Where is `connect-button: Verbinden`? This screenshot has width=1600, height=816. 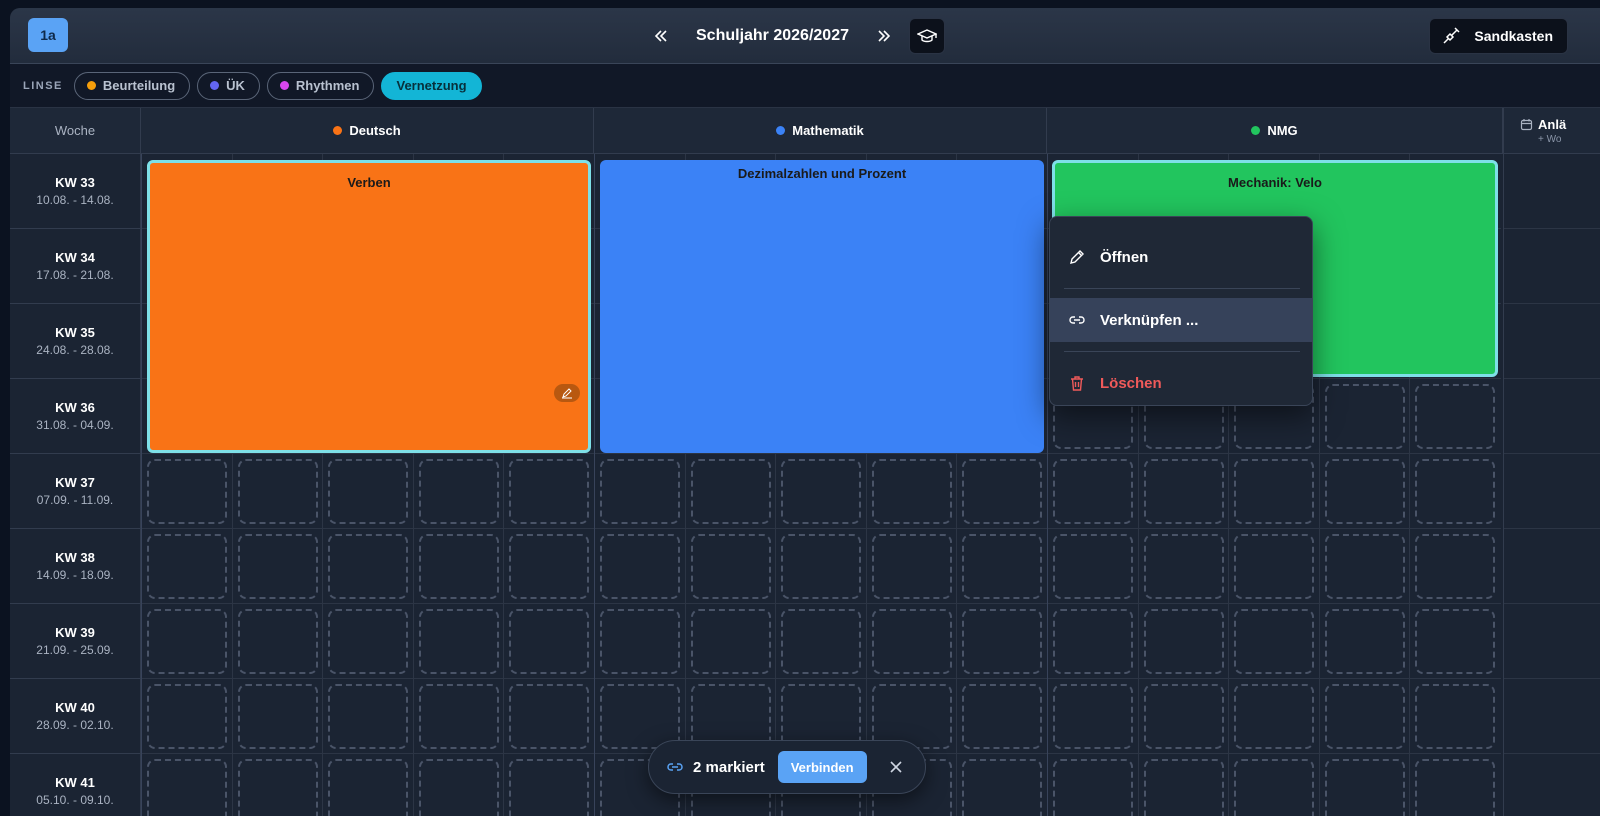
connect-button: Verbinden is located at coordinates (822, 767).